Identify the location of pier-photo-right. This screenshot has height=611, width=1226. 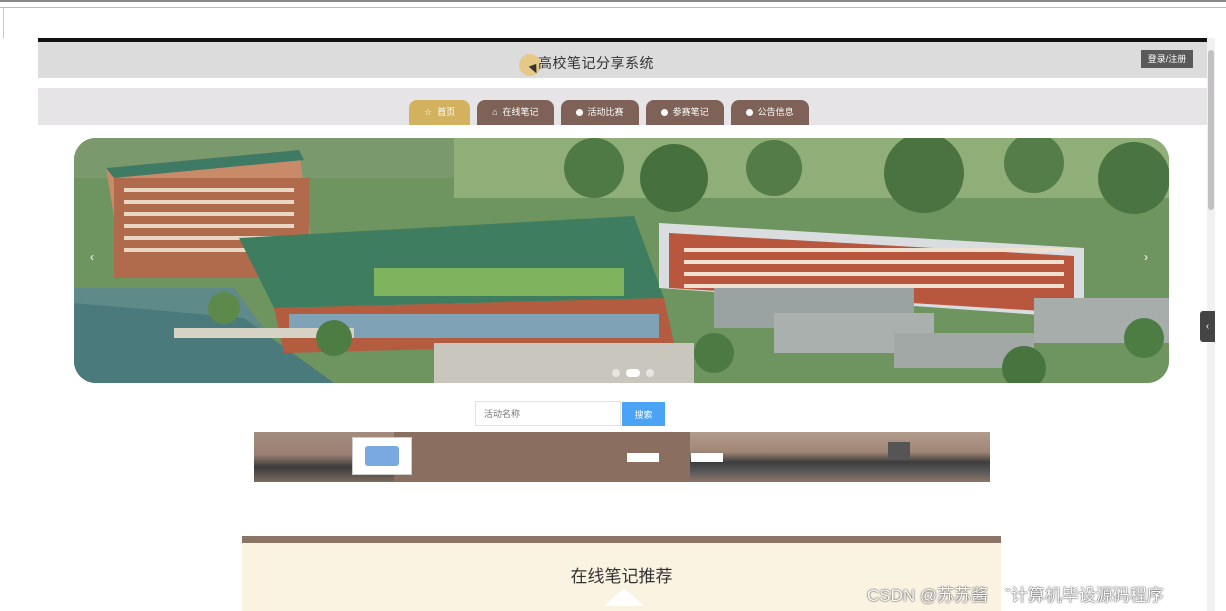
(840, 457).